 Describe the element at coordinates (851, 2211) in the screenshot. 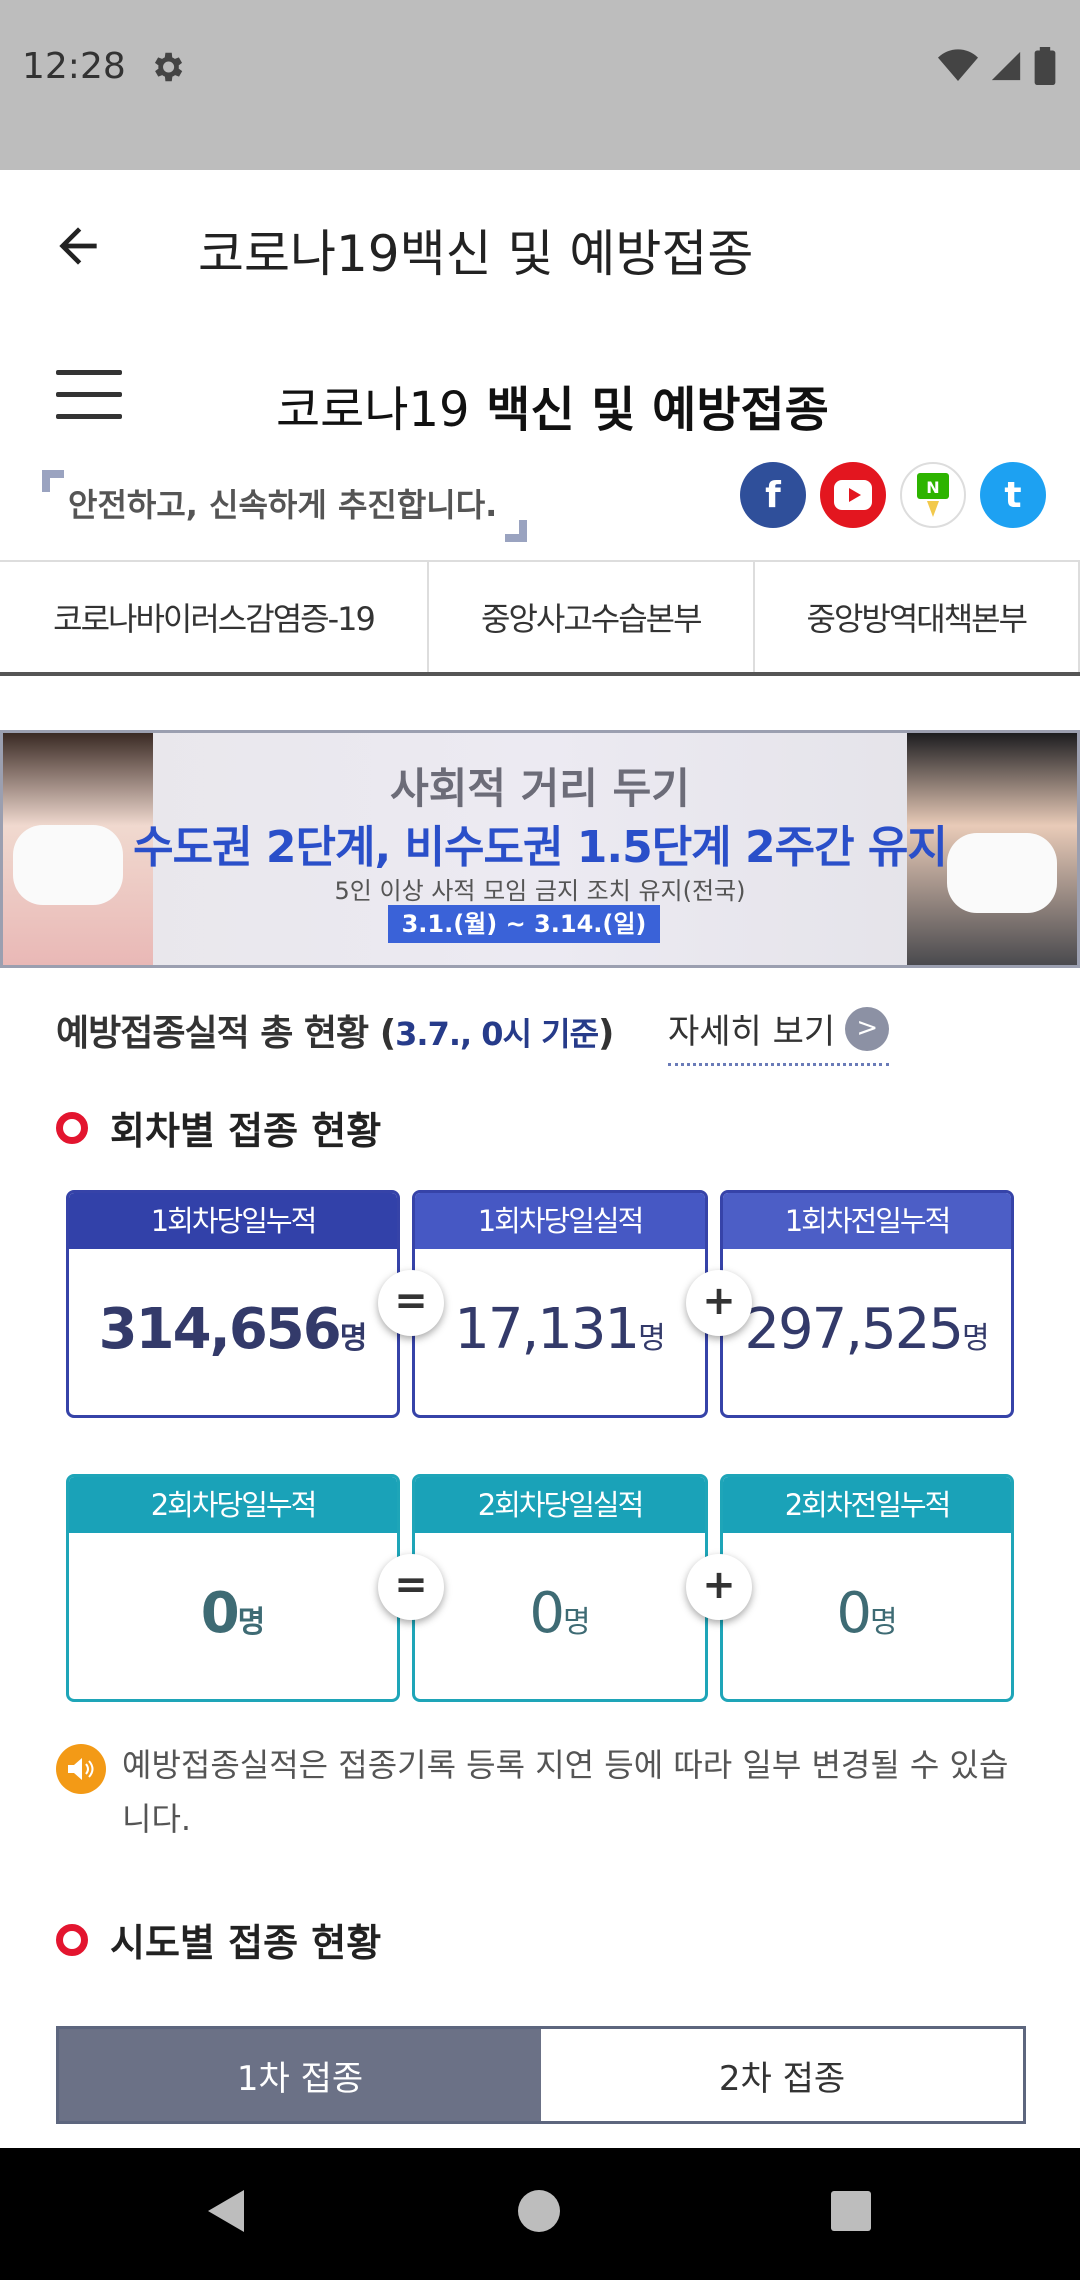

I see `nav-recents-icon` at that location.